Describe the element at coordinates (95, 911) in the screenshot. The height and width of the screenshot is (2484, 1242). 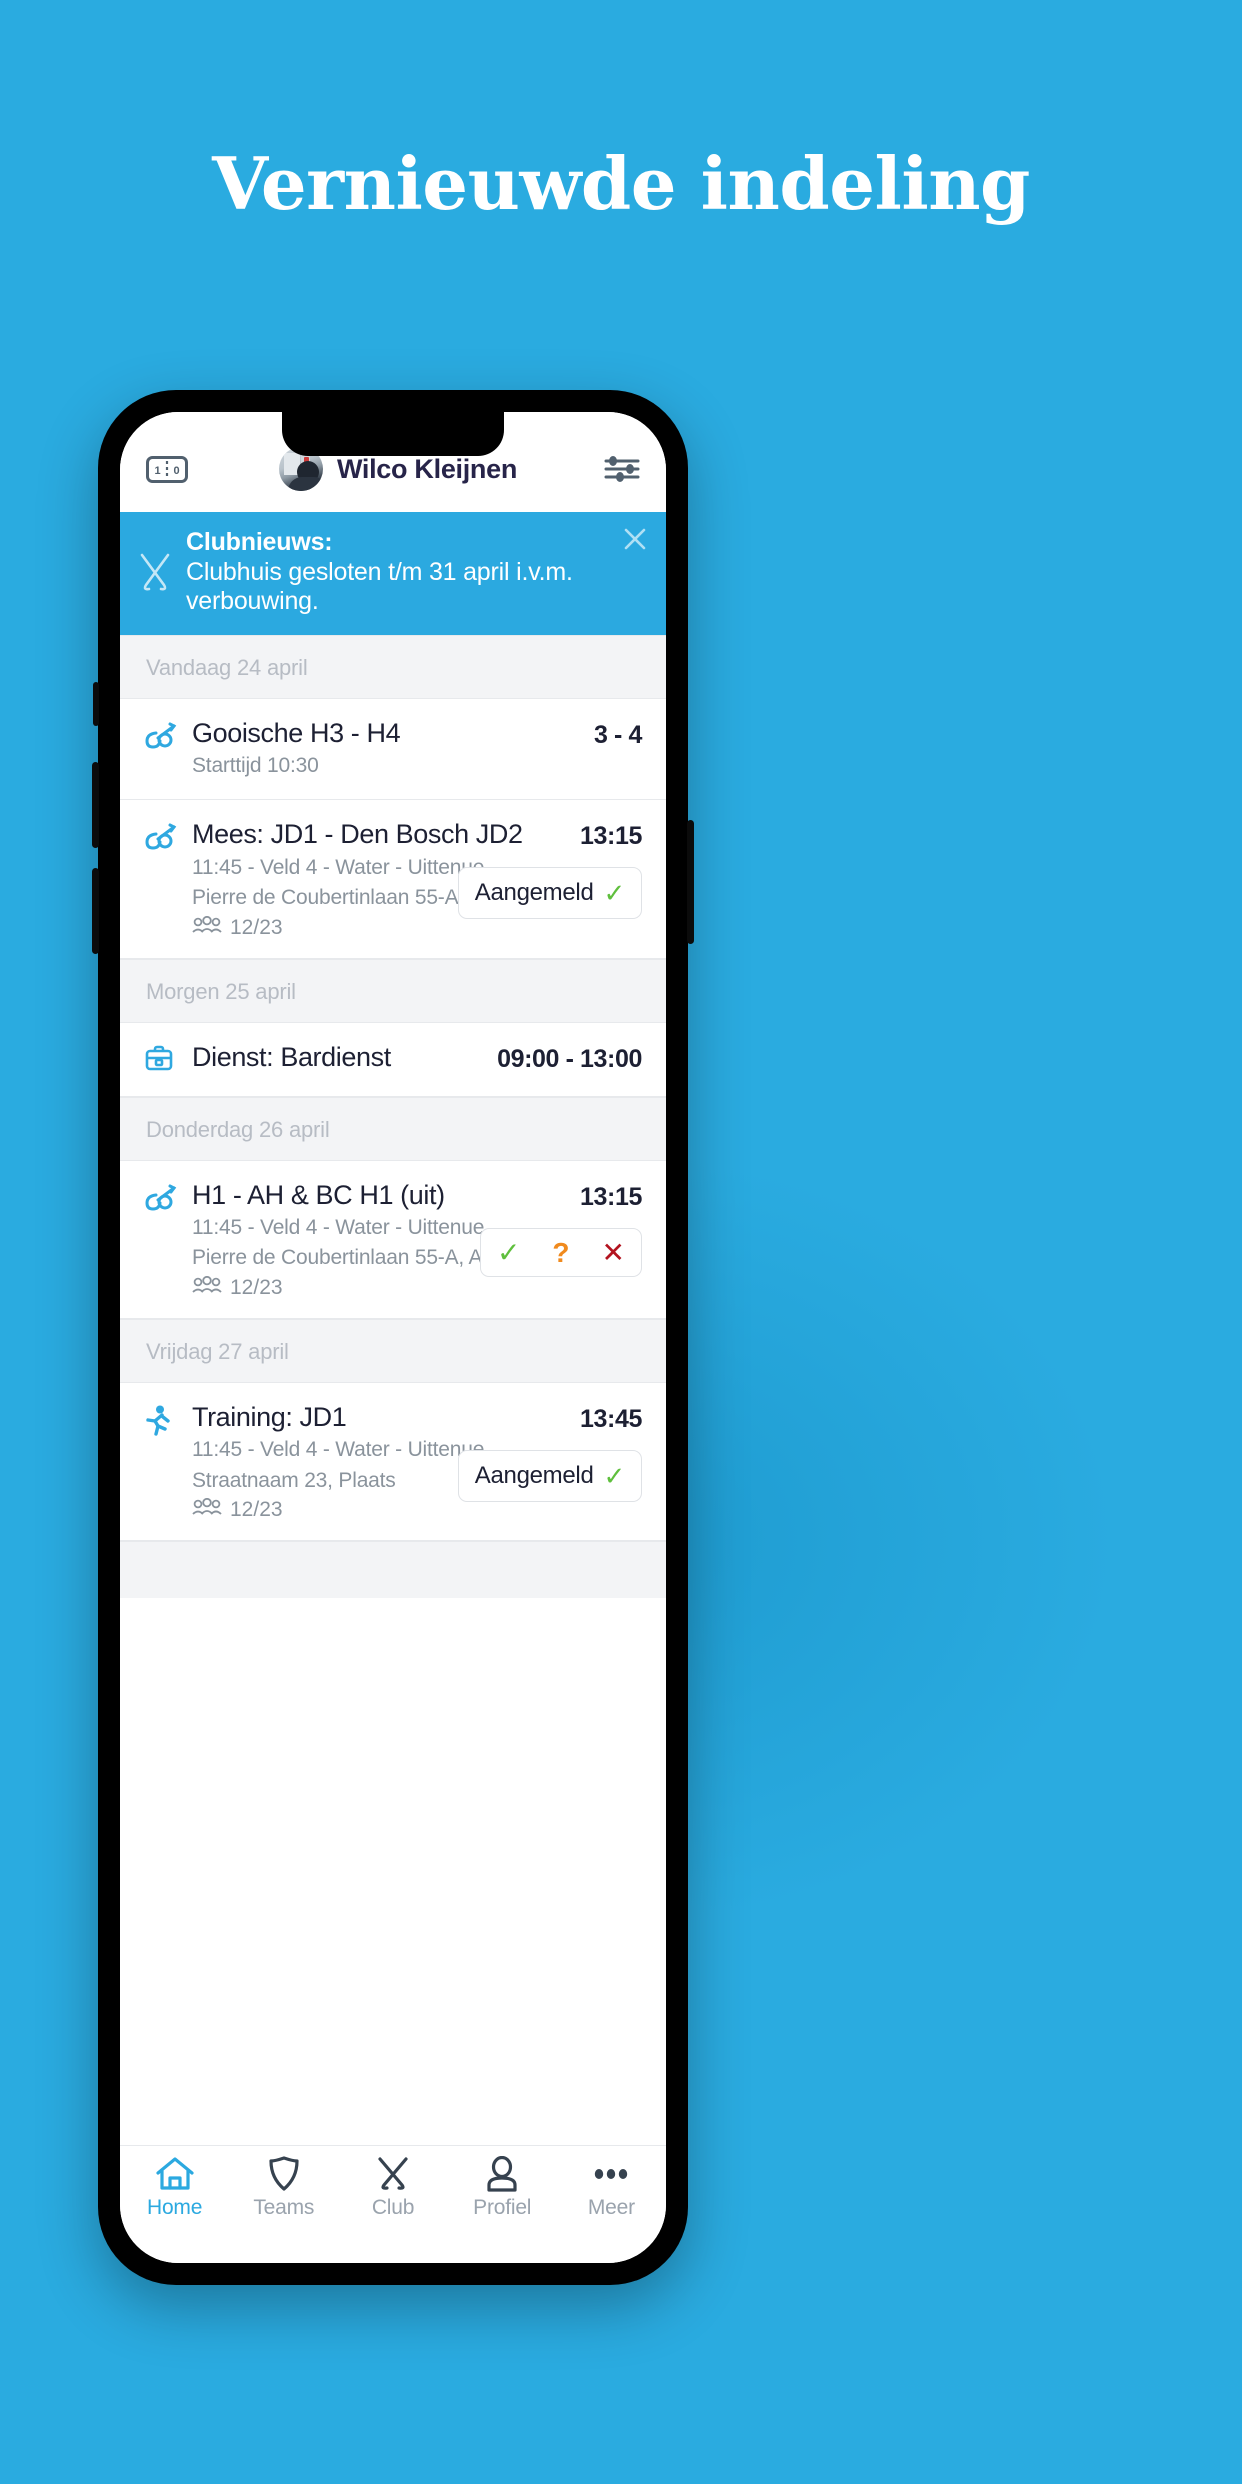
I see `phone-volume-down-button` at that location.